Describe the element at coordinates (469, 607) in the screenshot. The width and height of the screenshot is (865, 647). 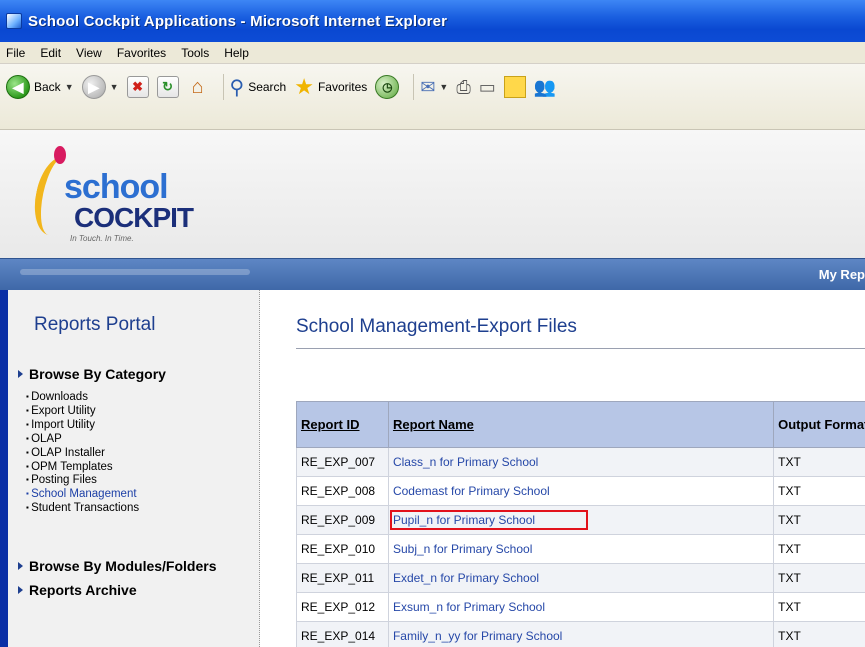
I see `report-name-text: Exsum_n for Primary School` at that location.